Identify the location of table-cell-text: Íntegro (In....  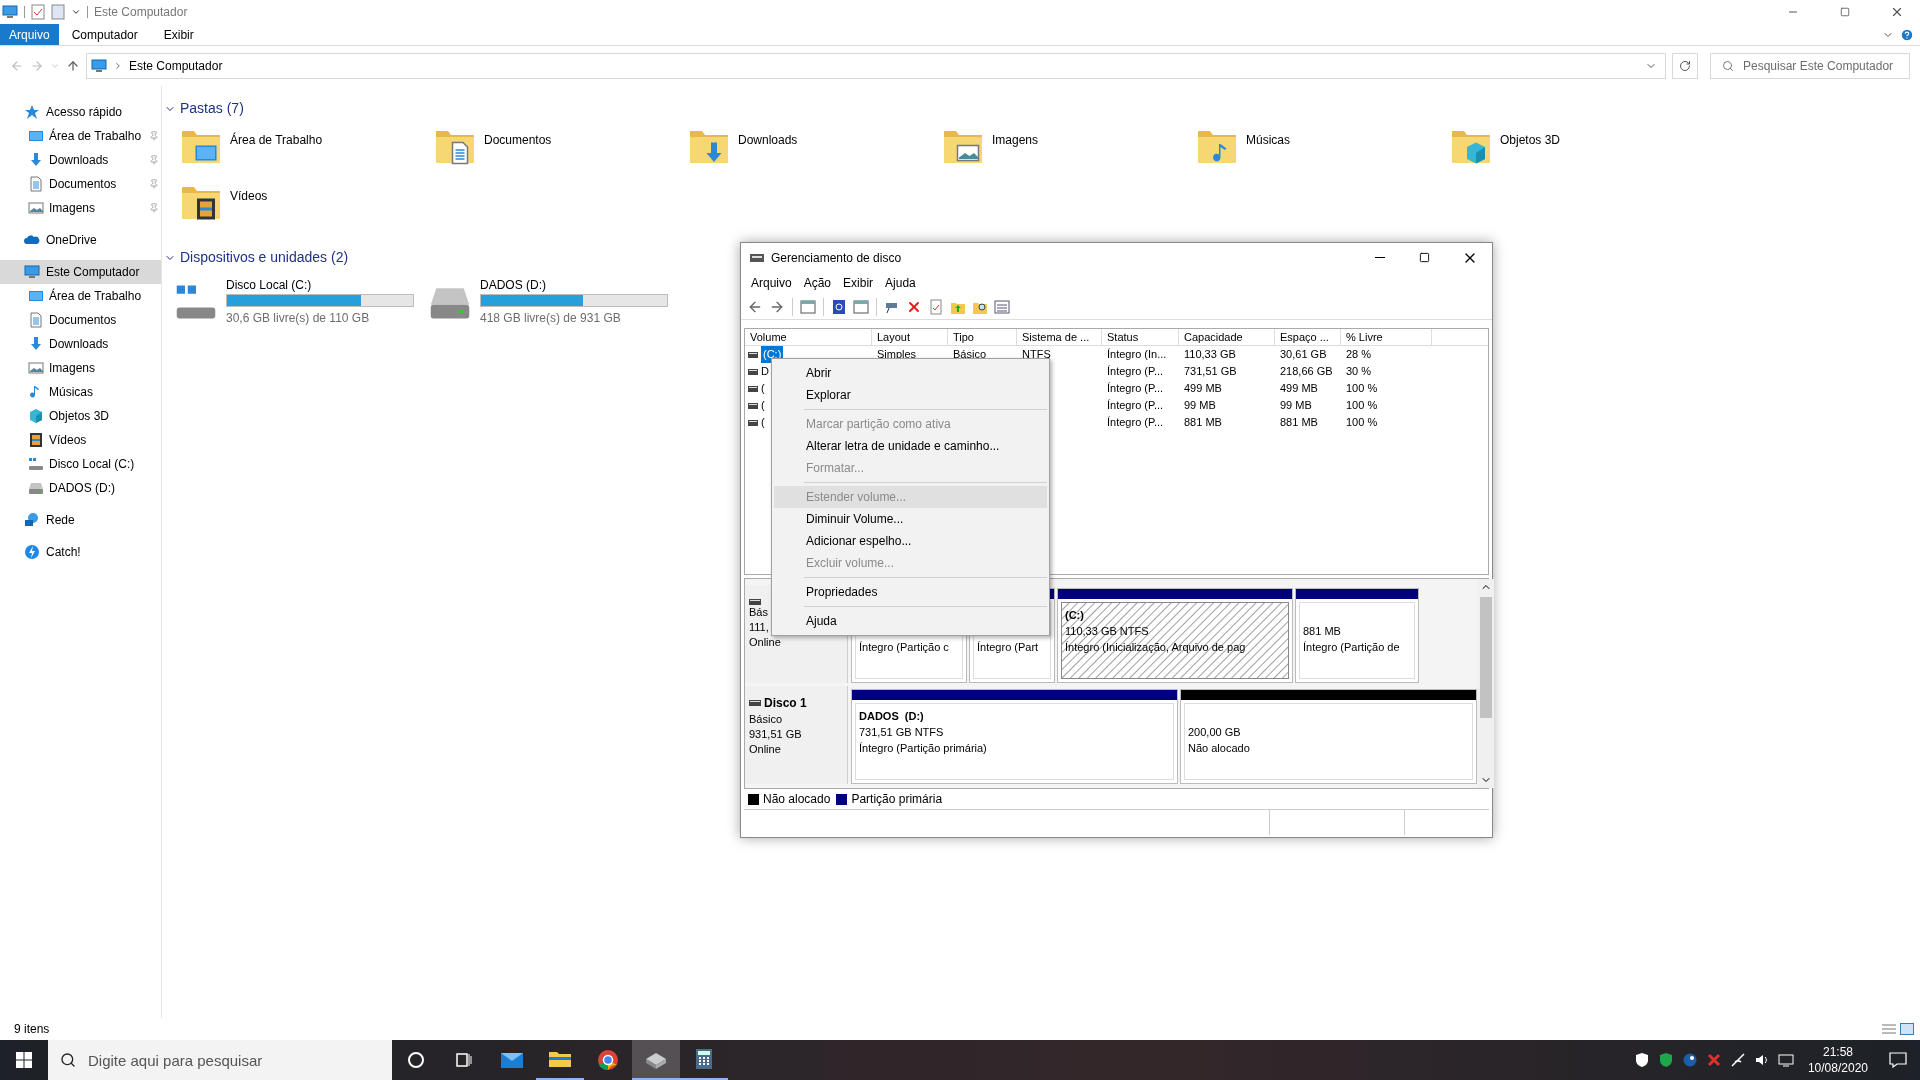
(1137, 355).